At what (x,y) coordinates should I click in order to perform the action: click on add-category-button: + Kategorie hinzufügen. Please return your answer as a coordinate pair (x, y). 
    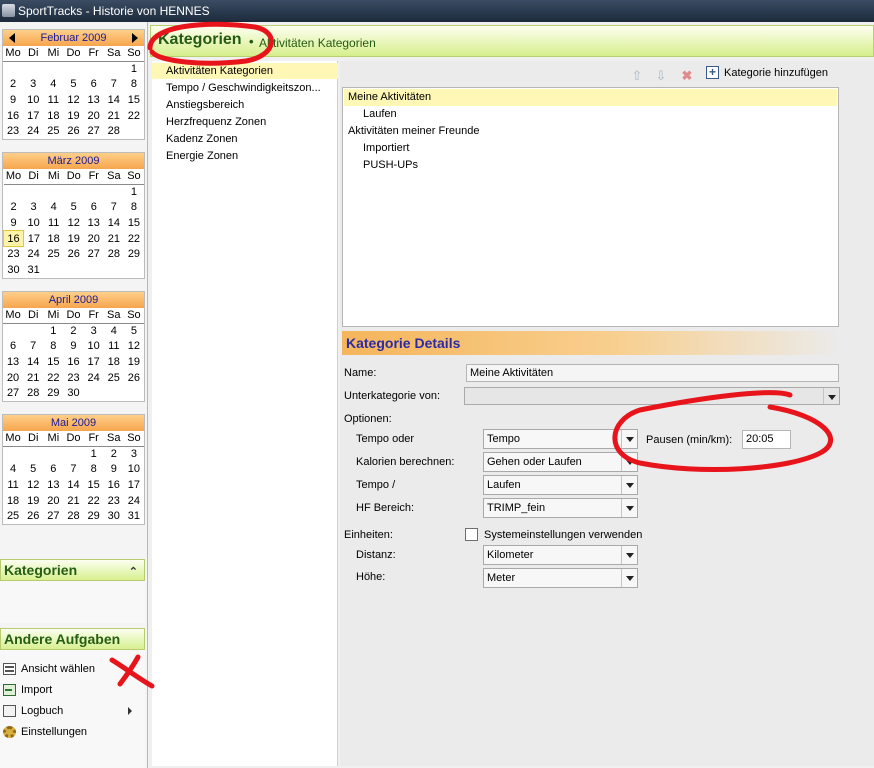
    Looking at the image, I should click on (767, 73).